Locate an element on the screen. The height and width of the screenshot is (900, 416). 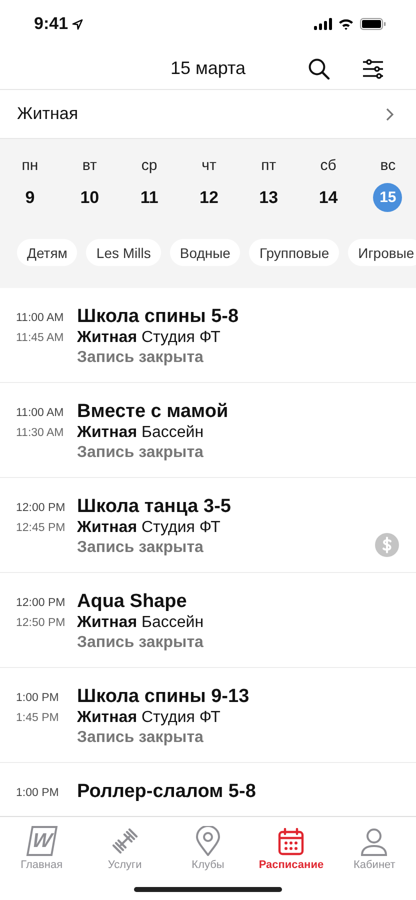
weekday-label: пн is located at coordinates (30, 165).